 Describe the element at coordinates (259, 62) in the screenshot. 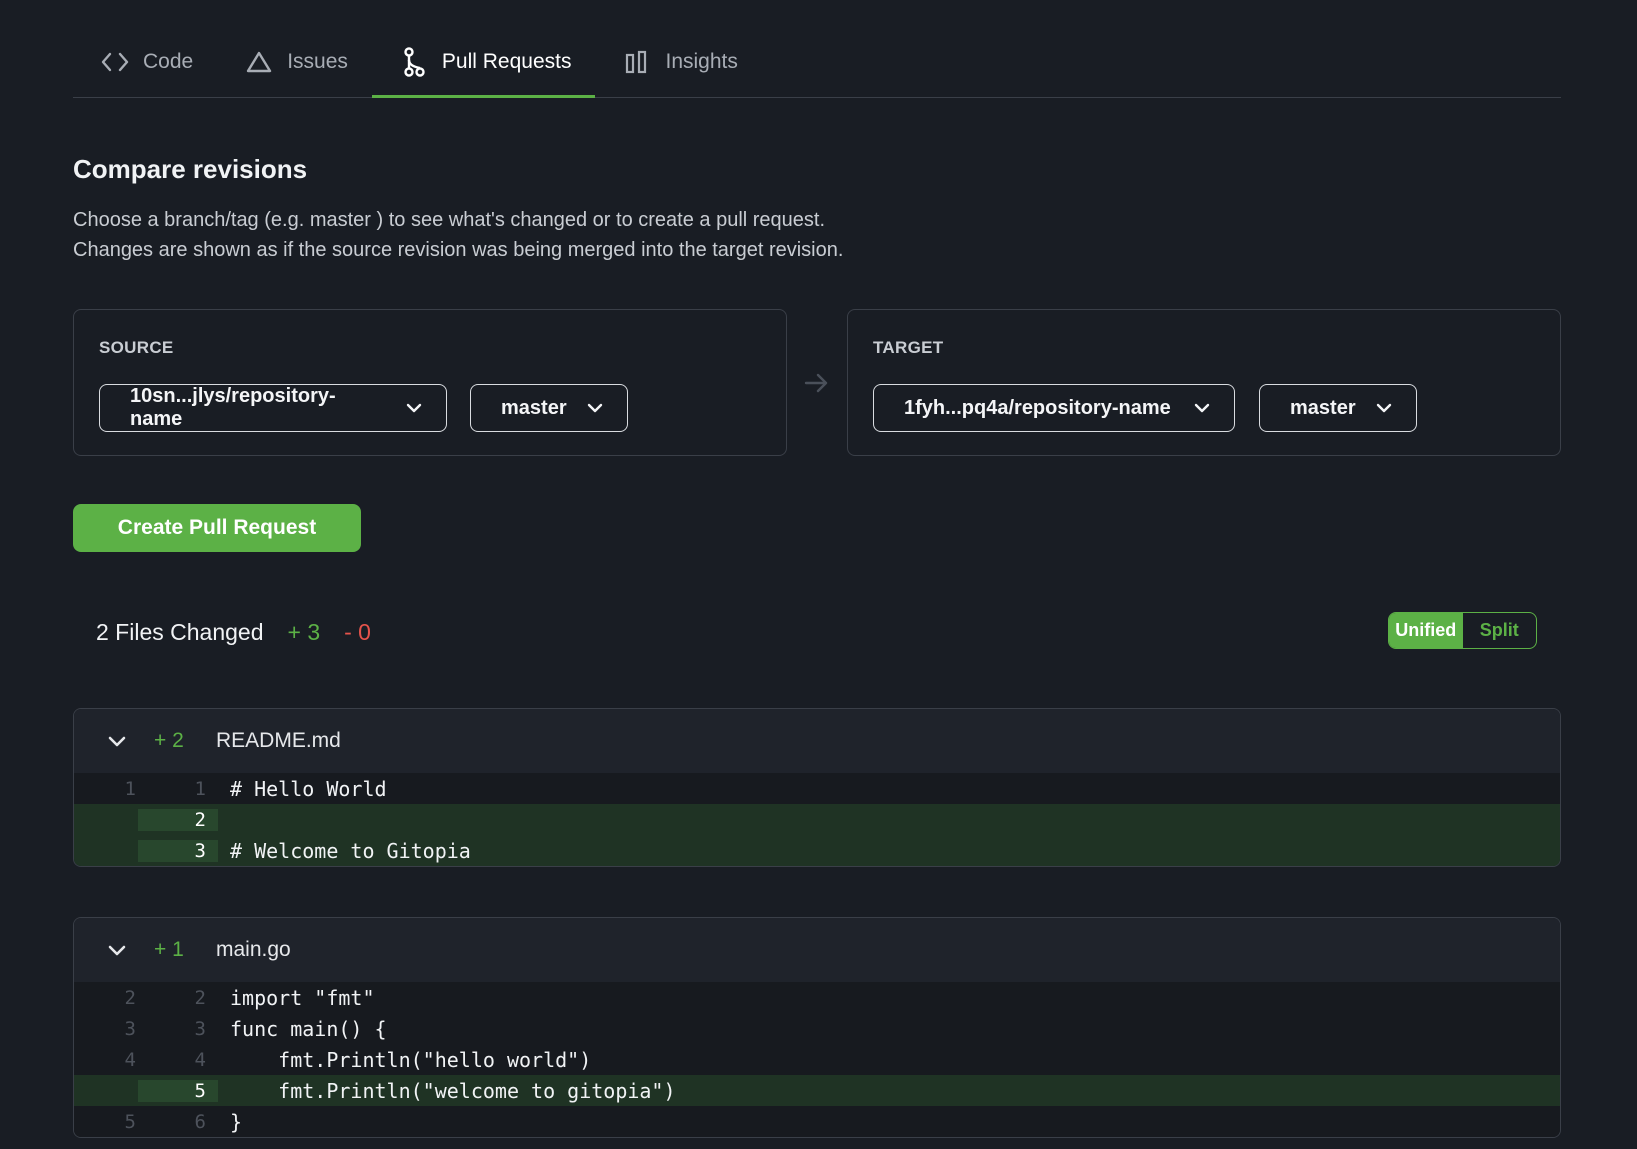

I see `issues-icon` at that location.